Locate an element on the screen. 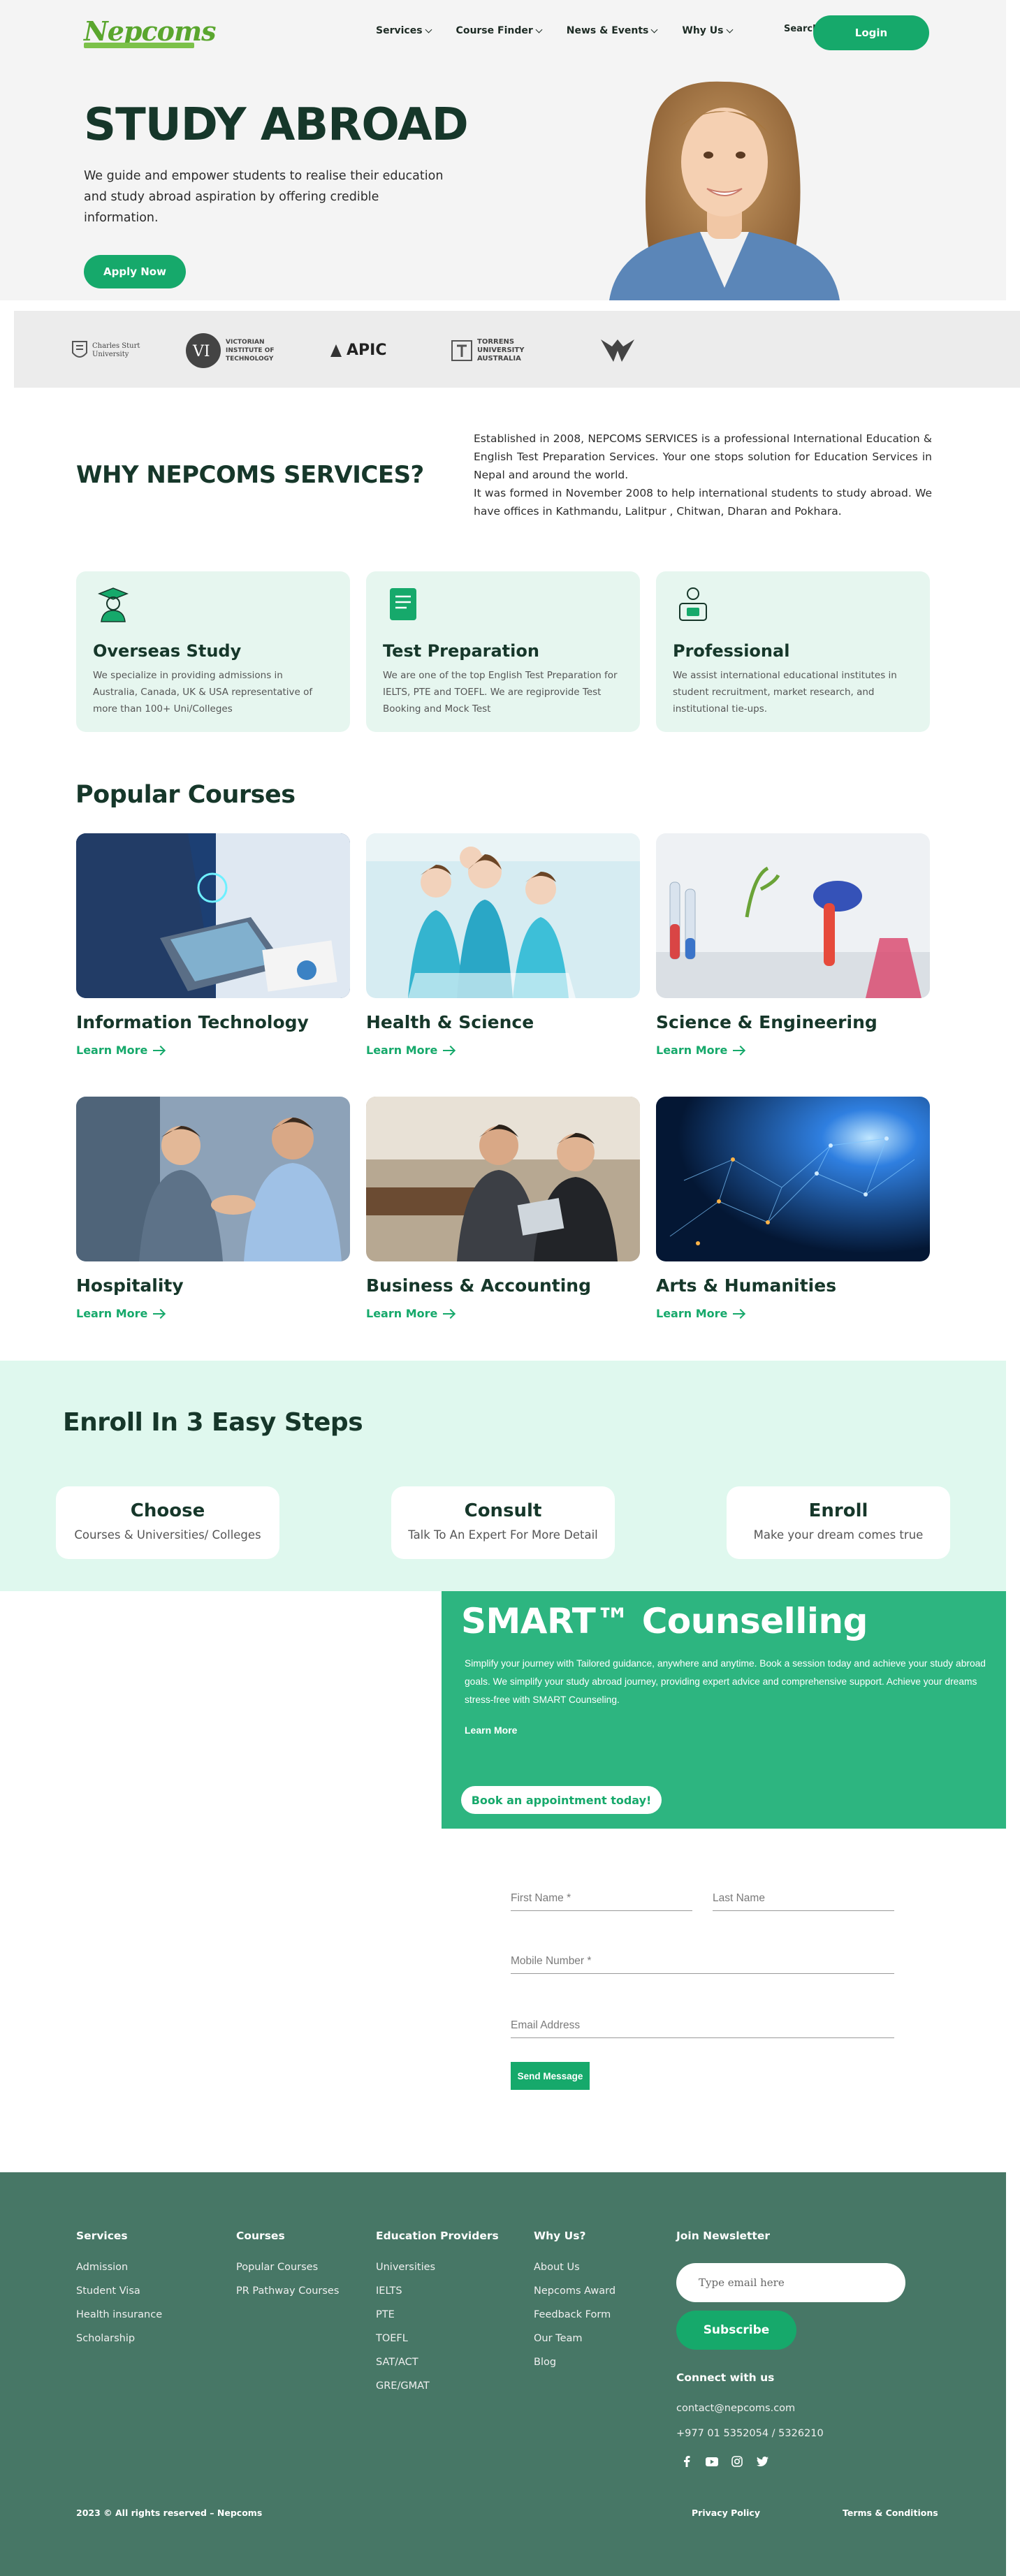 This screenshot has width=1020, height=2576. step-card-enroll: Enroll Make your dream comes true is located at coordinates (838, 1522).